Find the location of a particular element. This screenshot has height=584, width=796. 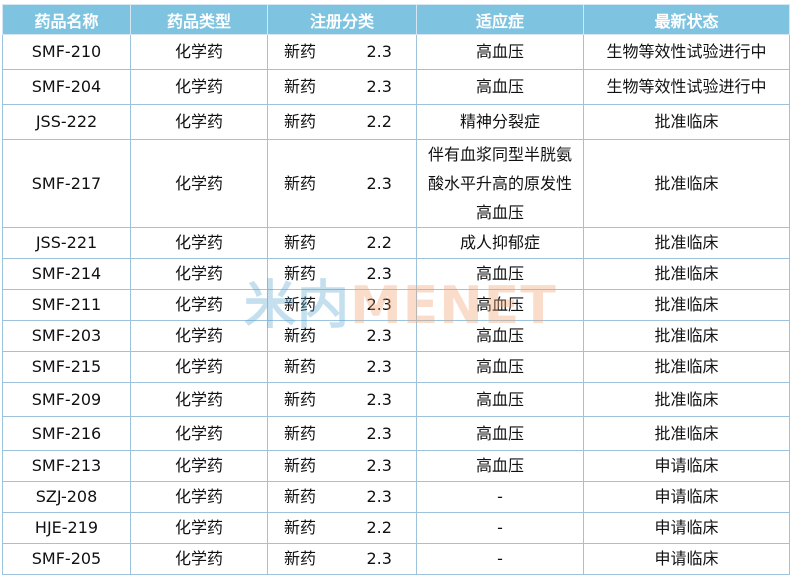

header-indication: 适应症 is located at coordinates (500, 19).